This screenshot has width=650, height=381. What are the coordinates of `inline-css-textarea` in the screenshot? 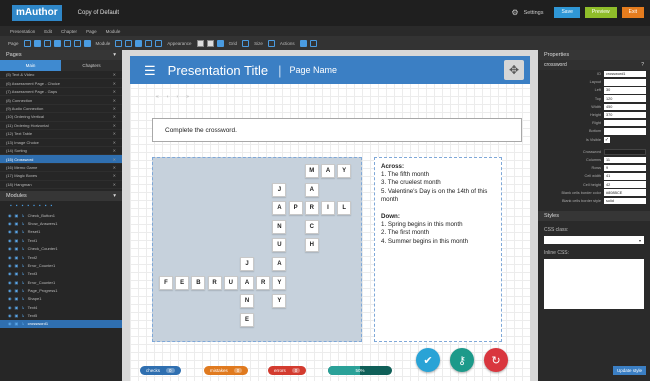 It's located at (594, 284).